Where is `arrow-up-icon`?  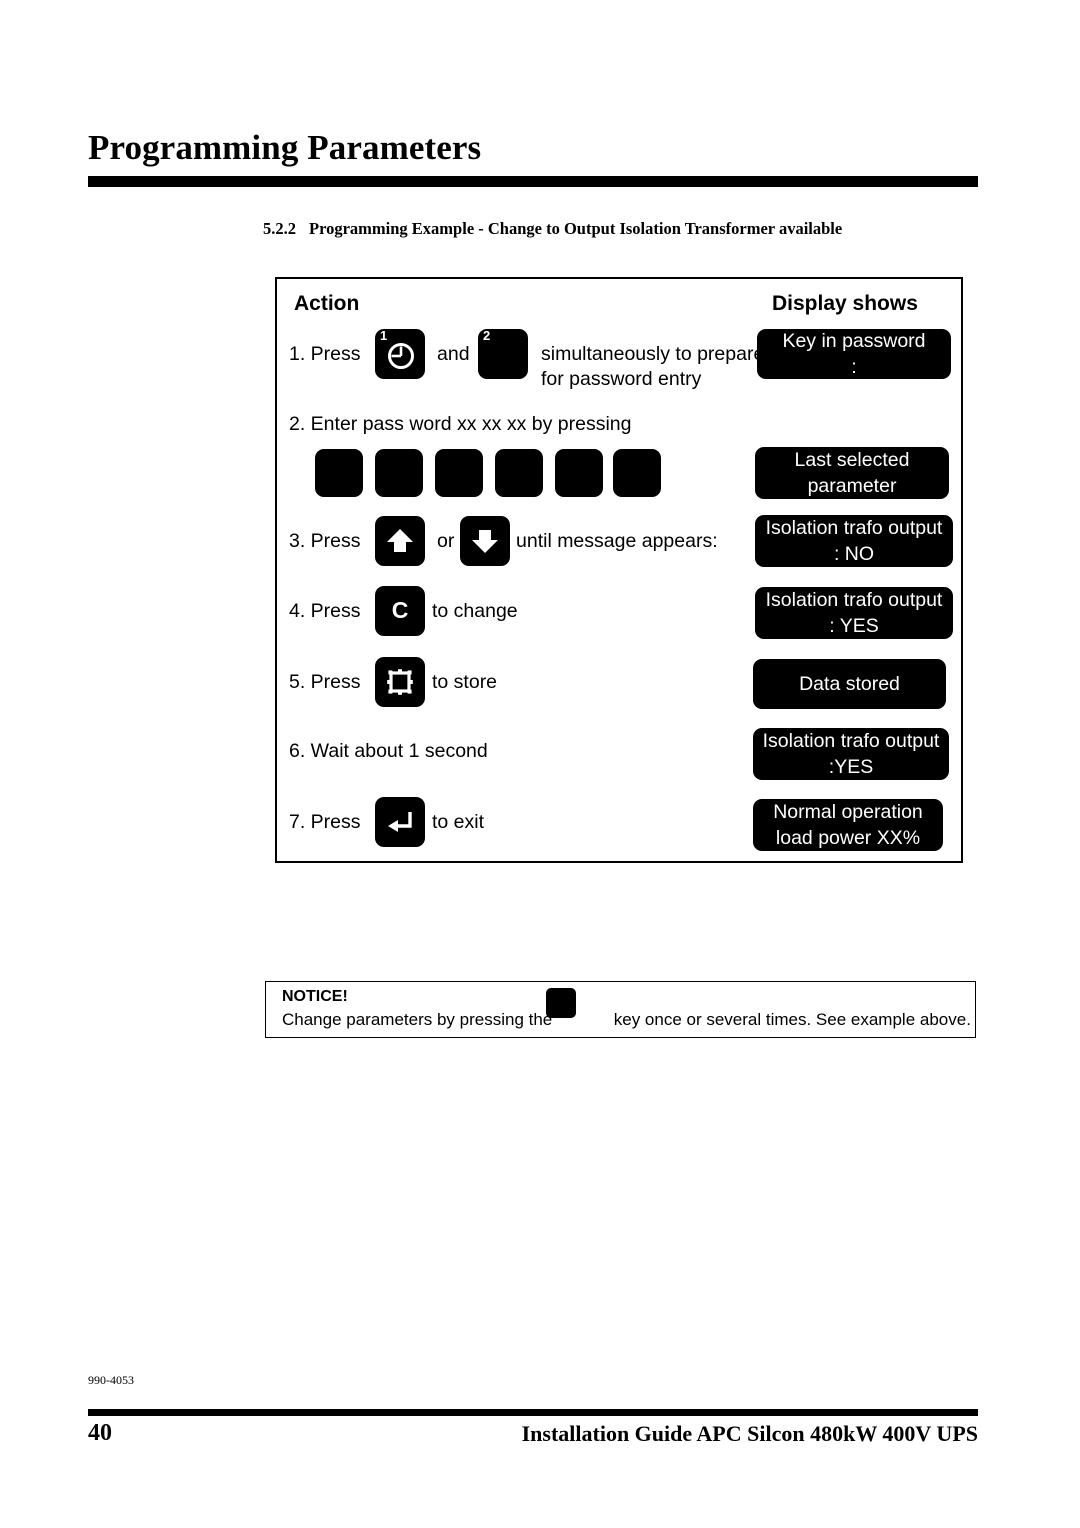
arrow-up-icon is located at coordinates (400, 541).